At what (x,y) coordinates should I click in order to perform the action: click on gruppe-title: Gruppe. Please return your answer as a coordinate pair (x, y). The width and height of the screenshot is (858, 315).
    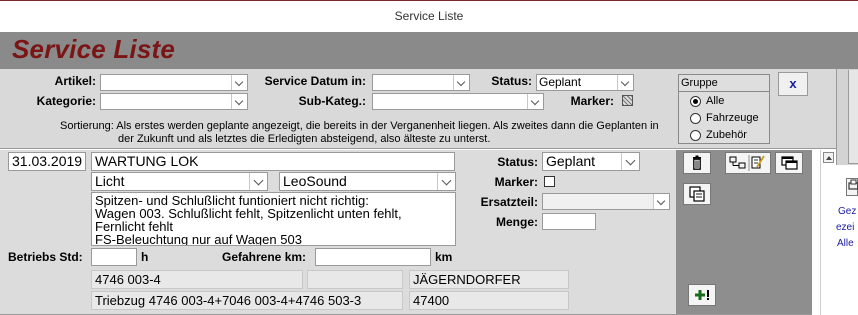
    Looking at the image, I should click on (724, 84).